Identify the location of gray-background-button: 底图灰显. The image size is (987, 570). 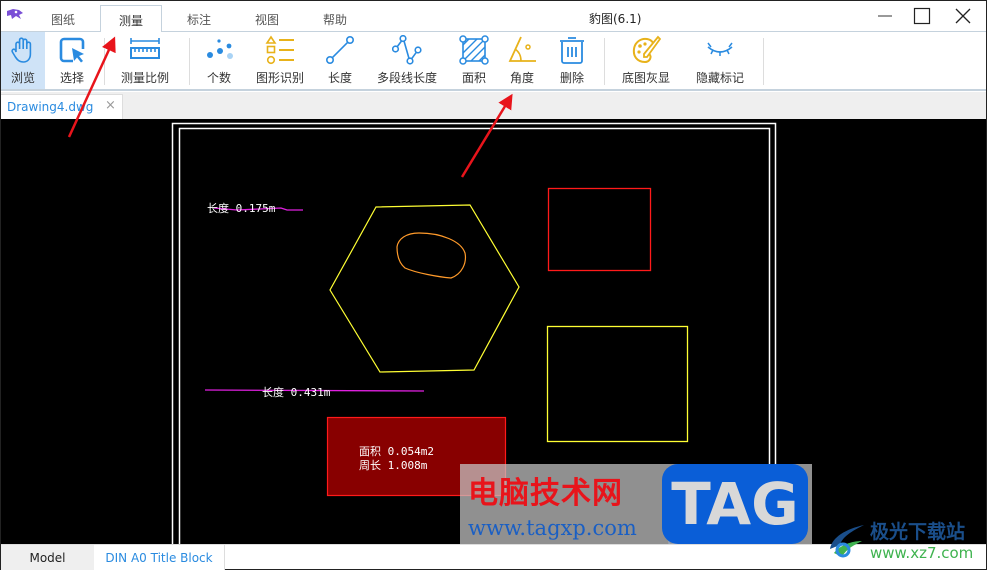
(646, 60).